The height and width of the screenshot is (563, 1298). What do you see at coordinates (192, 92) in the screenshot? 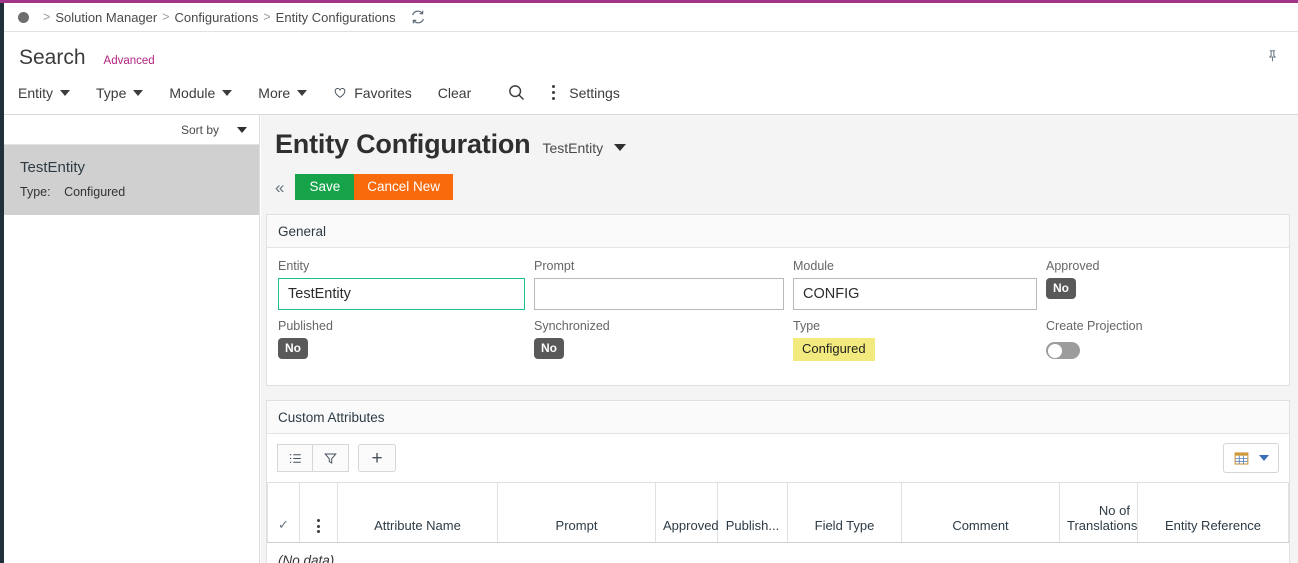
I see `filter-module-label: Module` at bounding box center [192, 92].